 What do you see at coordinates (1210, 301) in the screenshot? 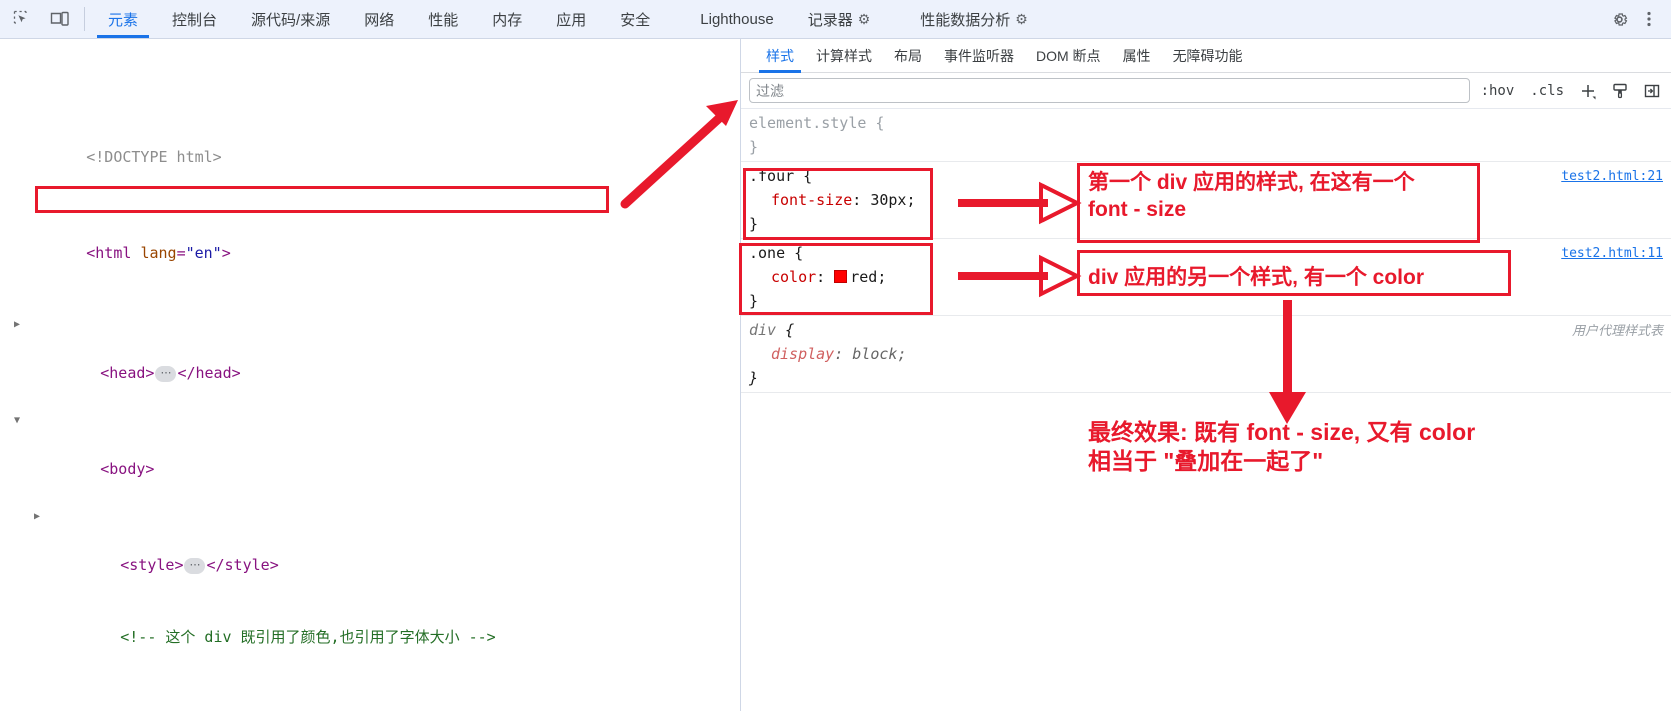
I see `one-close-line: }` at bounding box center [1210, 301].